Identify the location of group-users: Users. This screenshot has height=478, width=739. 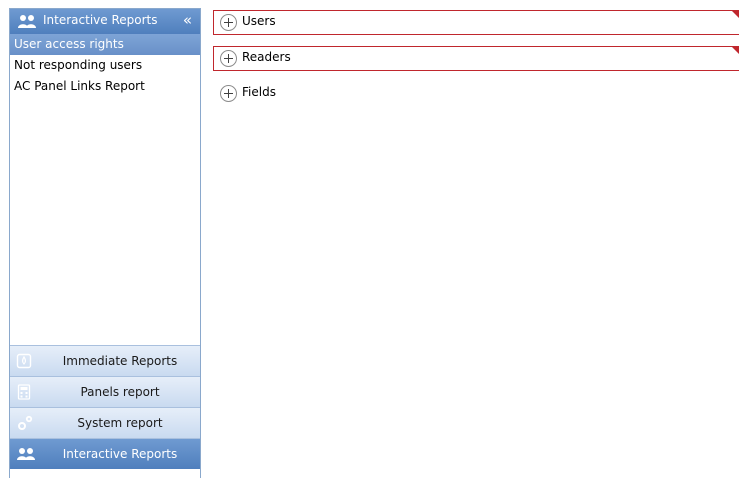
(476, 22).